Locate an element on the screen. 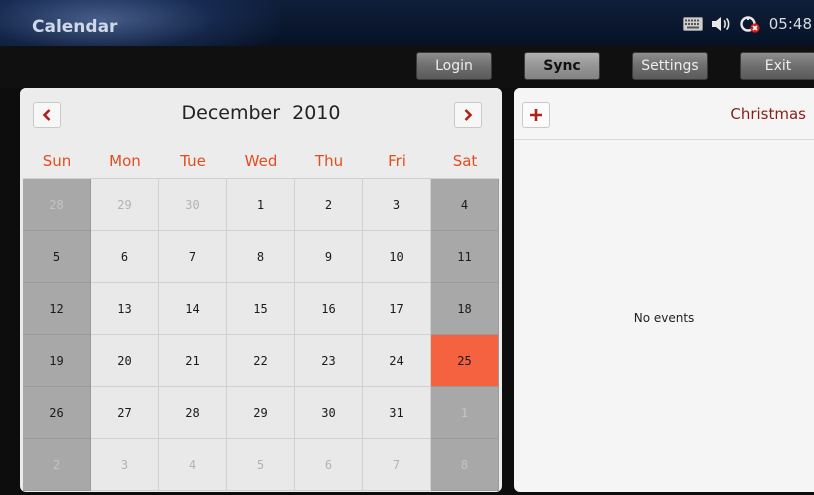  network-off-icon is located at coordinates (750, 24).